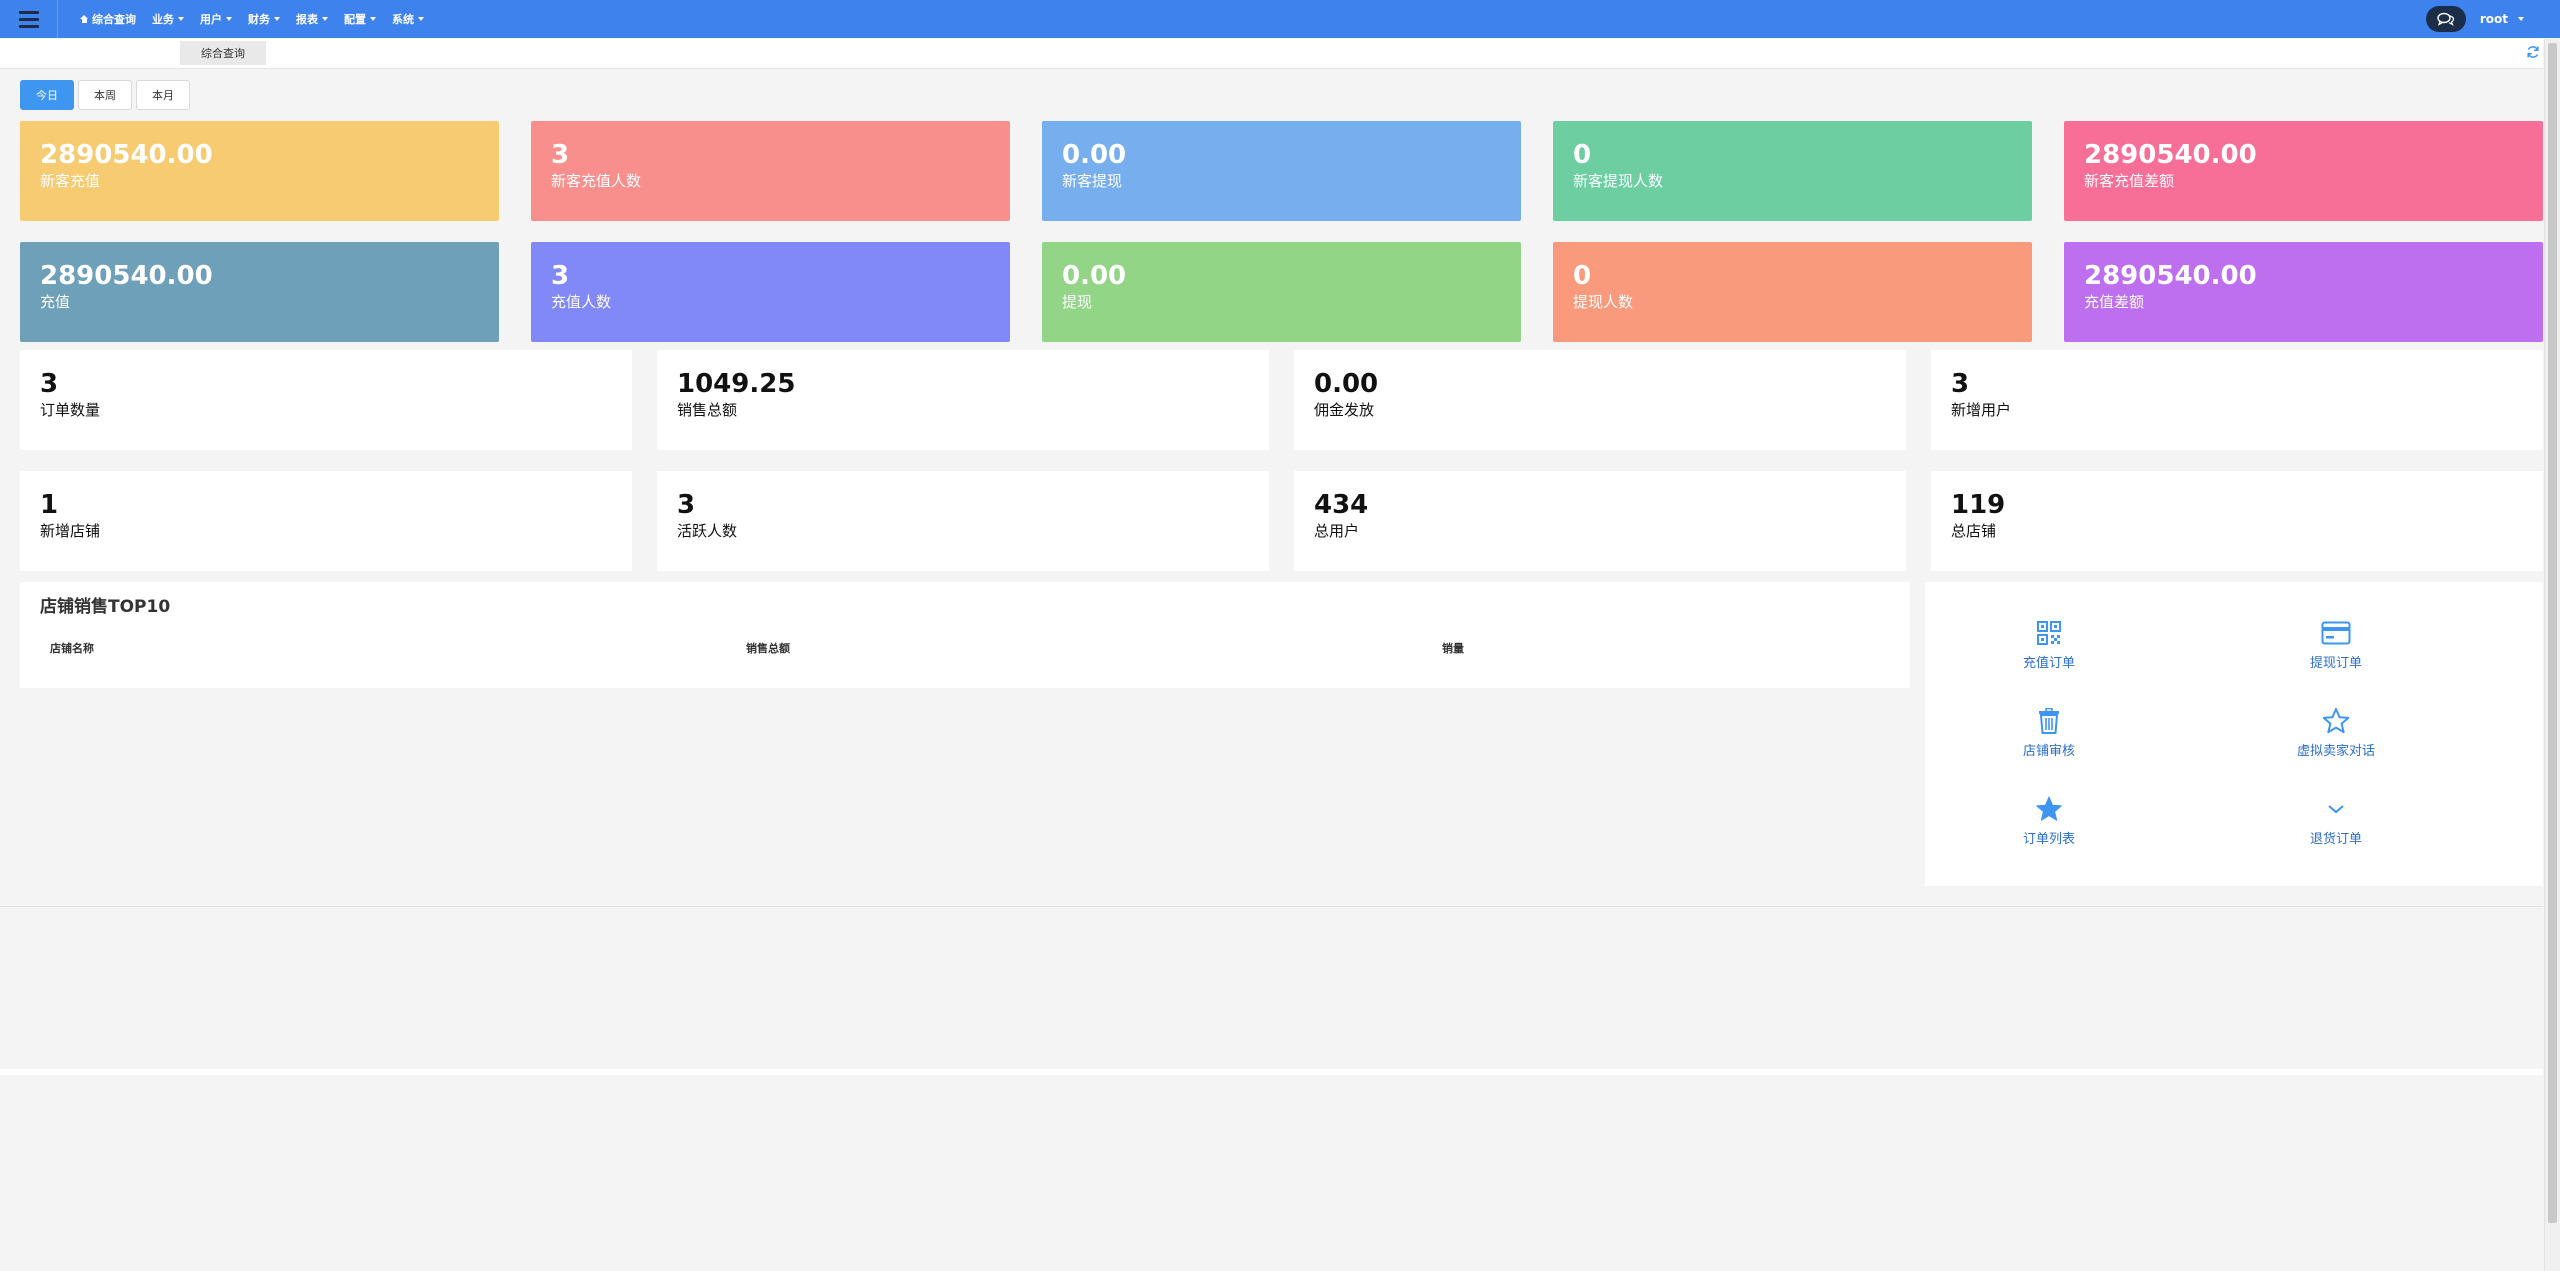  What do you see at coordinates (1281, 171) in the screenshot?
I see `stat-card-new-withdraw: 0.00 新客提现` at bounding box center [1281, 171].